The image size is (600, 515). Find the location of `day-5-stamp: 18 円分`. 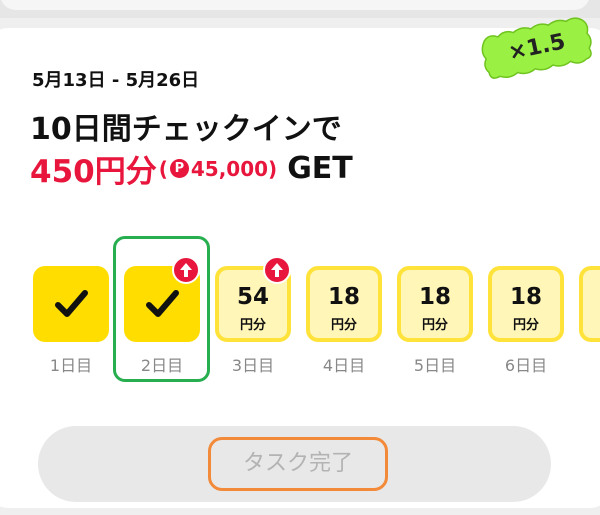

day-5-stamp: 18 円分 is located at coordinates (435, 304).